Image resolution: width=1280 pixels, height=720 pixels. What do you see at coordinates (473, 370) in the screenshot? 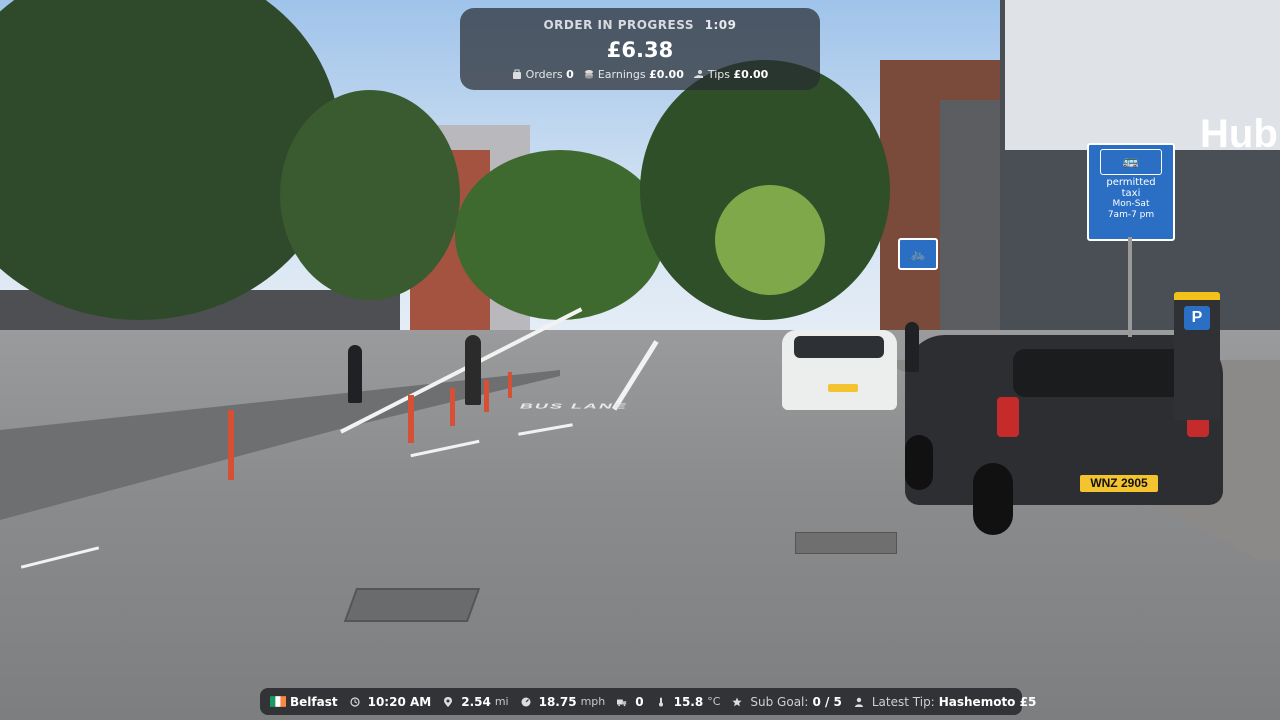
I see `pedestrian-runner` at bounding box center [473, 370].